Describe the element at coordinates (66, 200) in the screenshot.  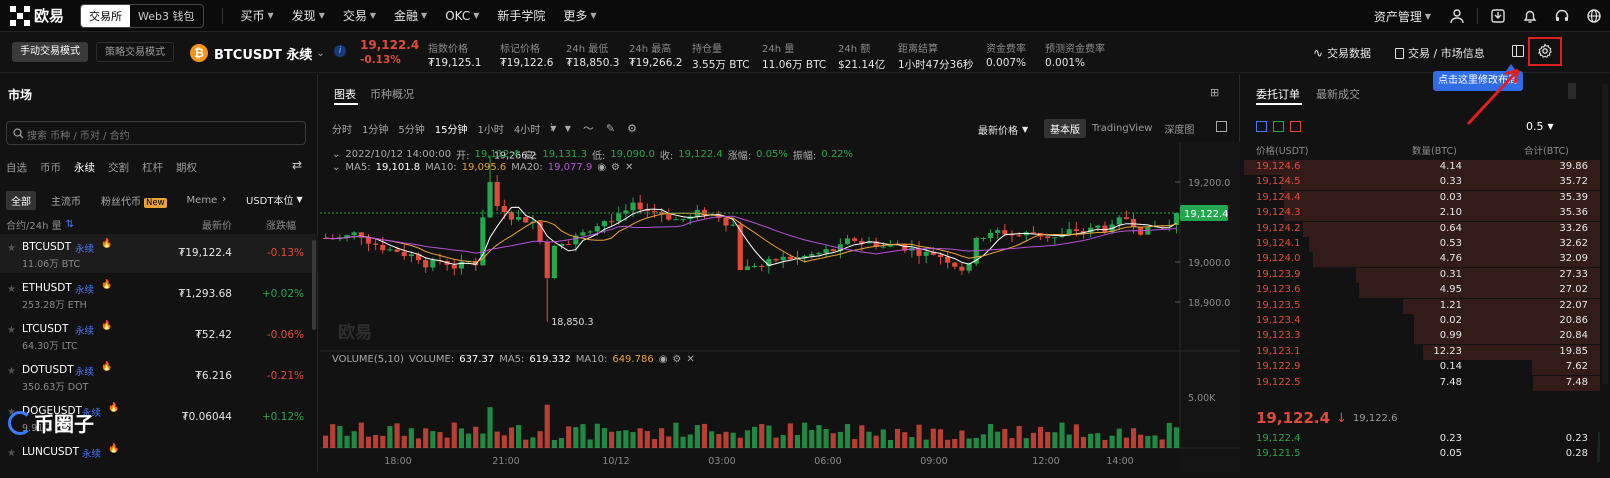
I see `market-filter-1: 主流币` at that location.